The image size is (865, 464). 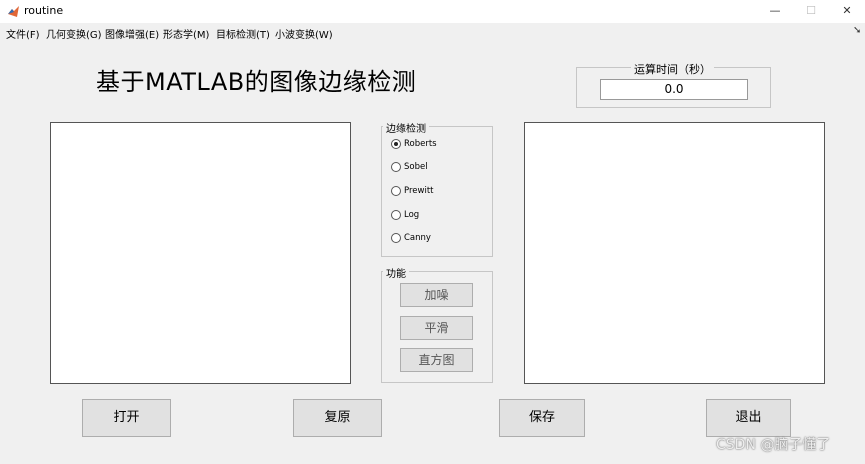 What do you see at coordinates (748, 418) in the screenshot?
I see `exit-button: 退出` at bounding box center [748, 418].